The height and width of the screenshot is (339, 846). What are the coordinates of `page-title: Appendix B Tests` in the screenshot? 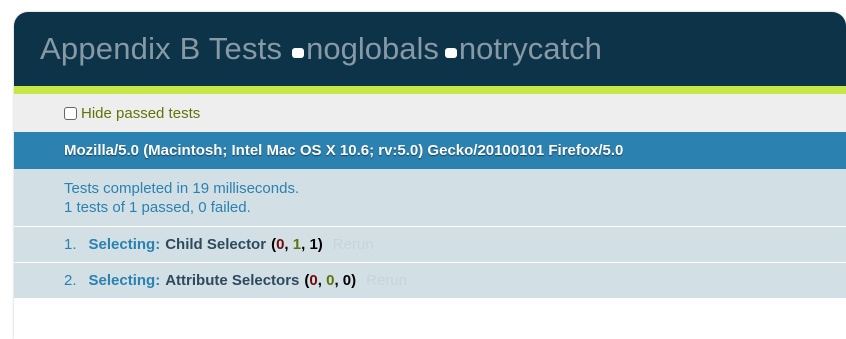 It's located at (161, 49).